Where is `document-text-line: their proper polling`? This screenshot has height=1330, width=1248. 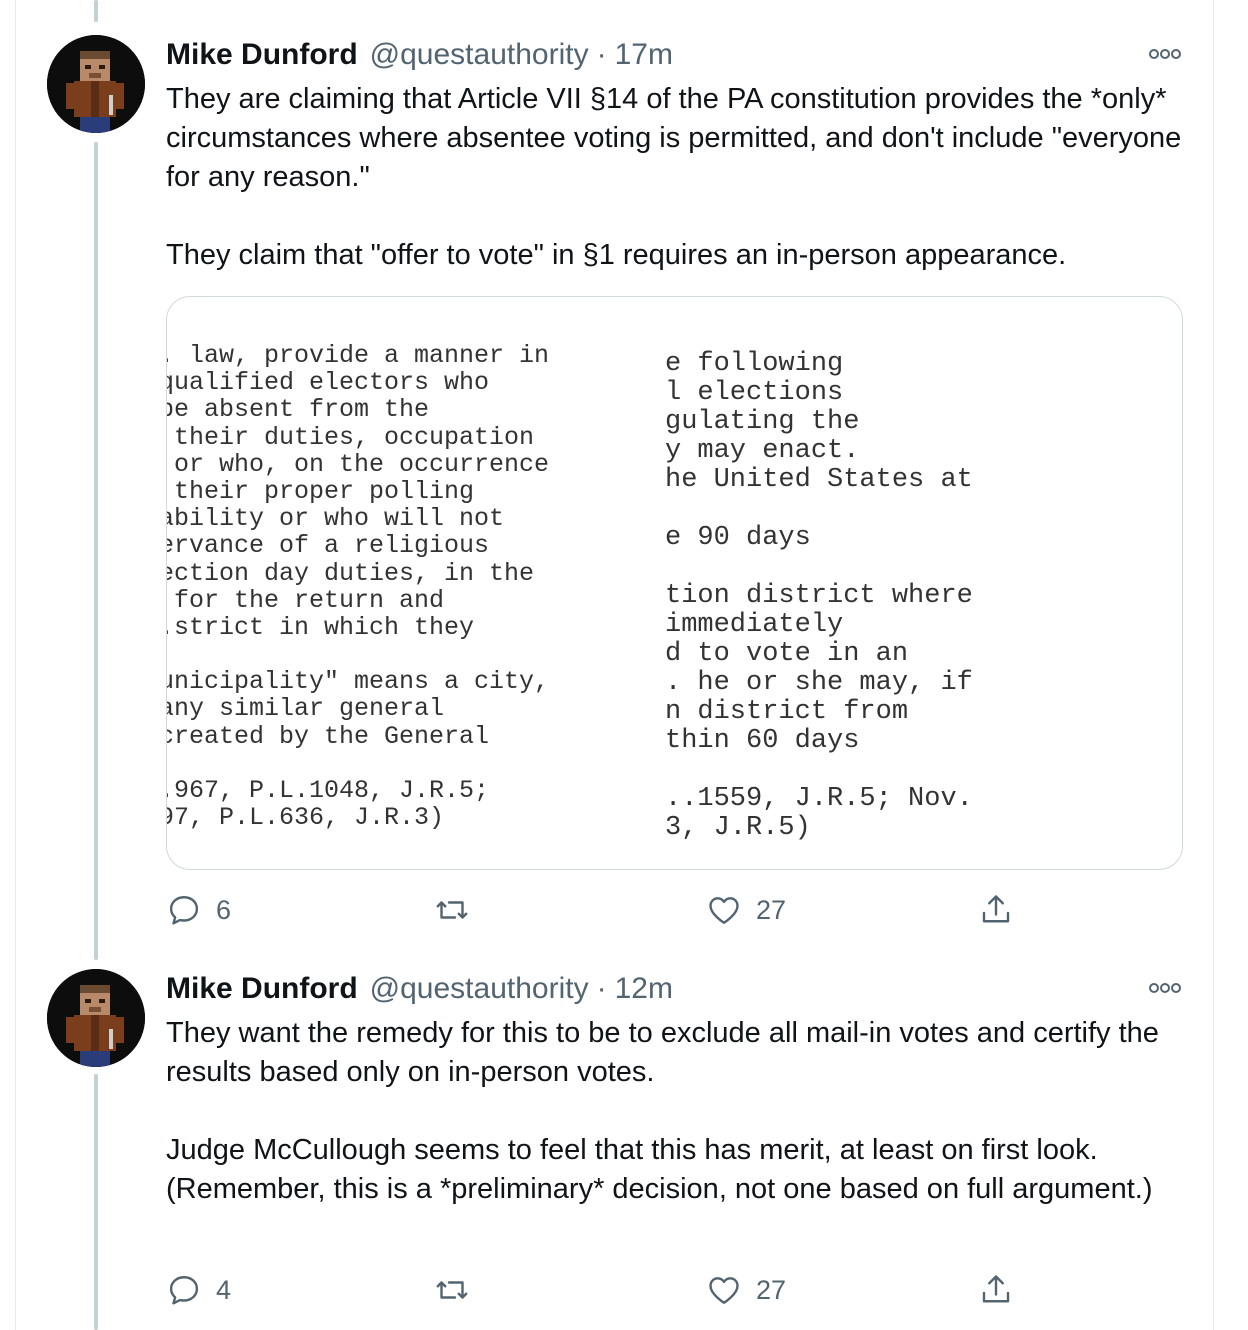 document-text-line: their proper polling is located at coordinates (320, 491).